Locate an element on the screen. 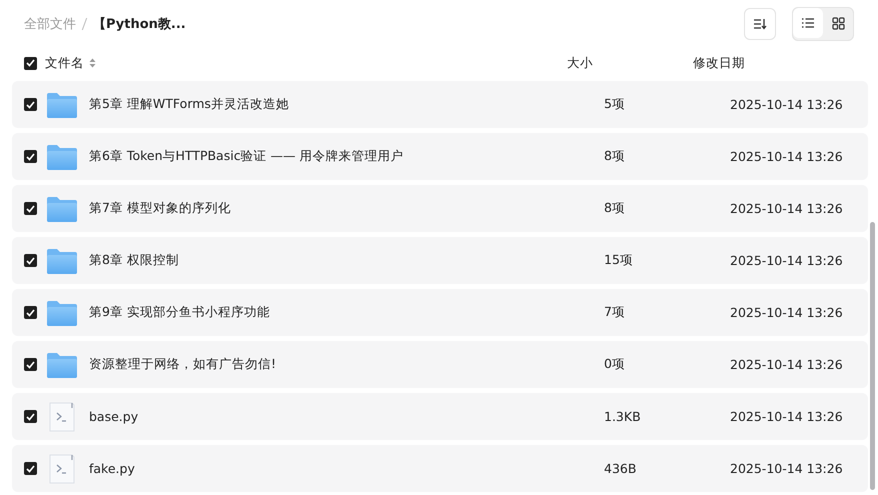 The image size is (878, 495). list-view-button is located at coordinates (808, 23).